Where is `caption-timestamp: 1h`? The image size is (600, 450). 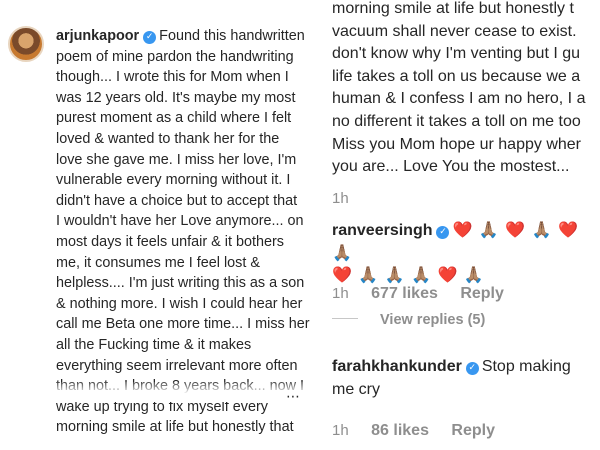 caption-timestamp: 1h is located at coordinates (340, 198).